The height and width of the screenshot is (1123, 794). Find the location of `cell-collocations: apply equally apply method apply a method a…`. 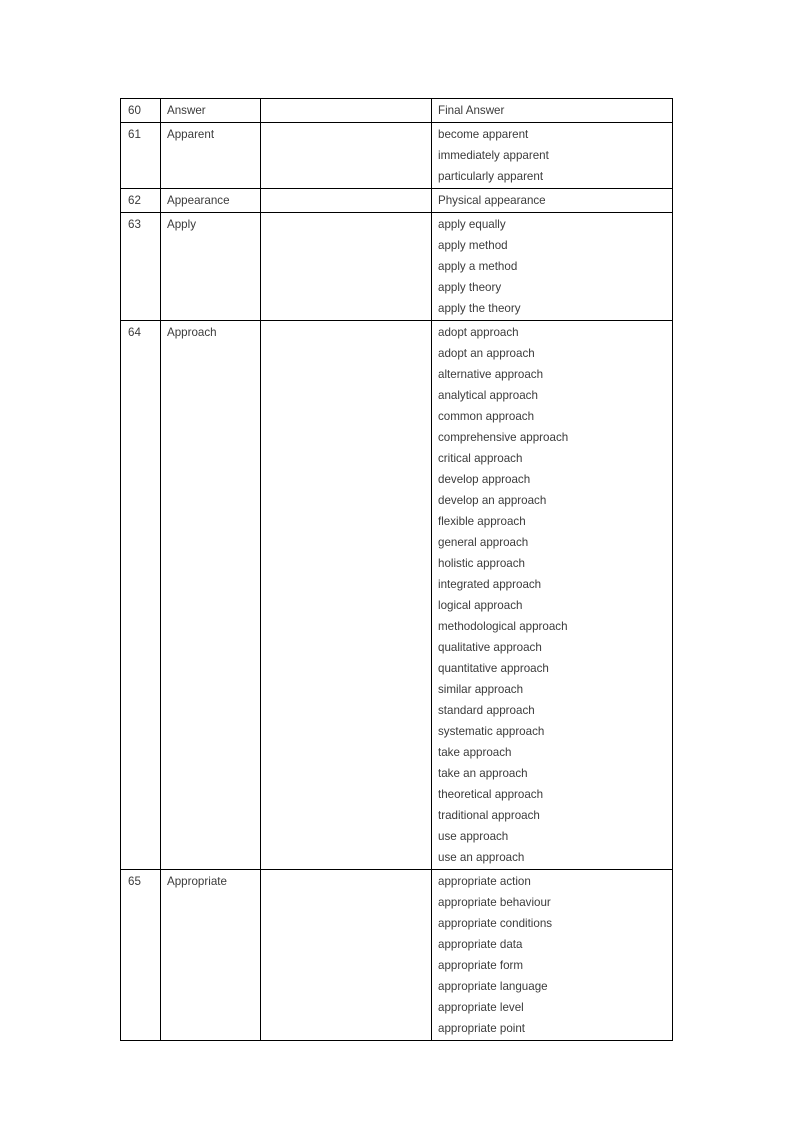

cell-collocations: apply equally apply method apply a method a… is located at coordinates (552, 266).